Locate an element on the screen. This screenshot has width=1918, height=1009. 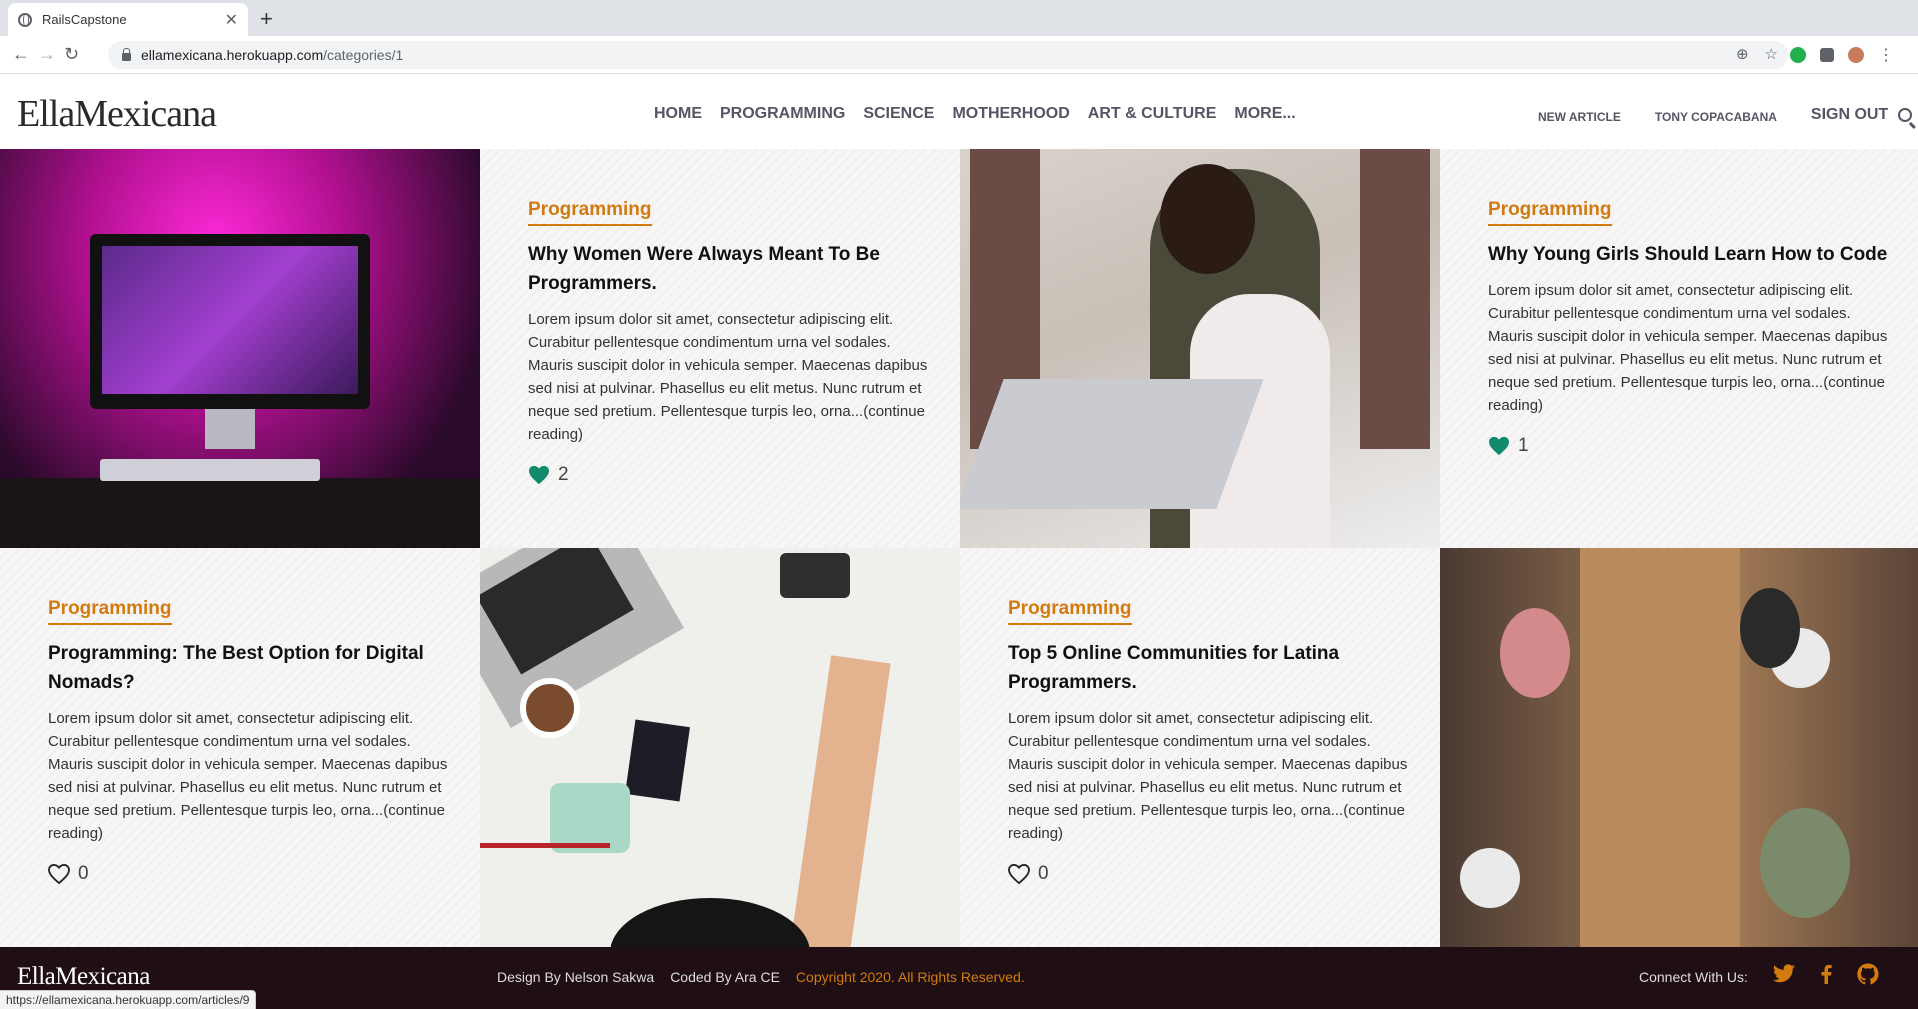
url-path: /categories/1 is located at coordinates (363, 55).